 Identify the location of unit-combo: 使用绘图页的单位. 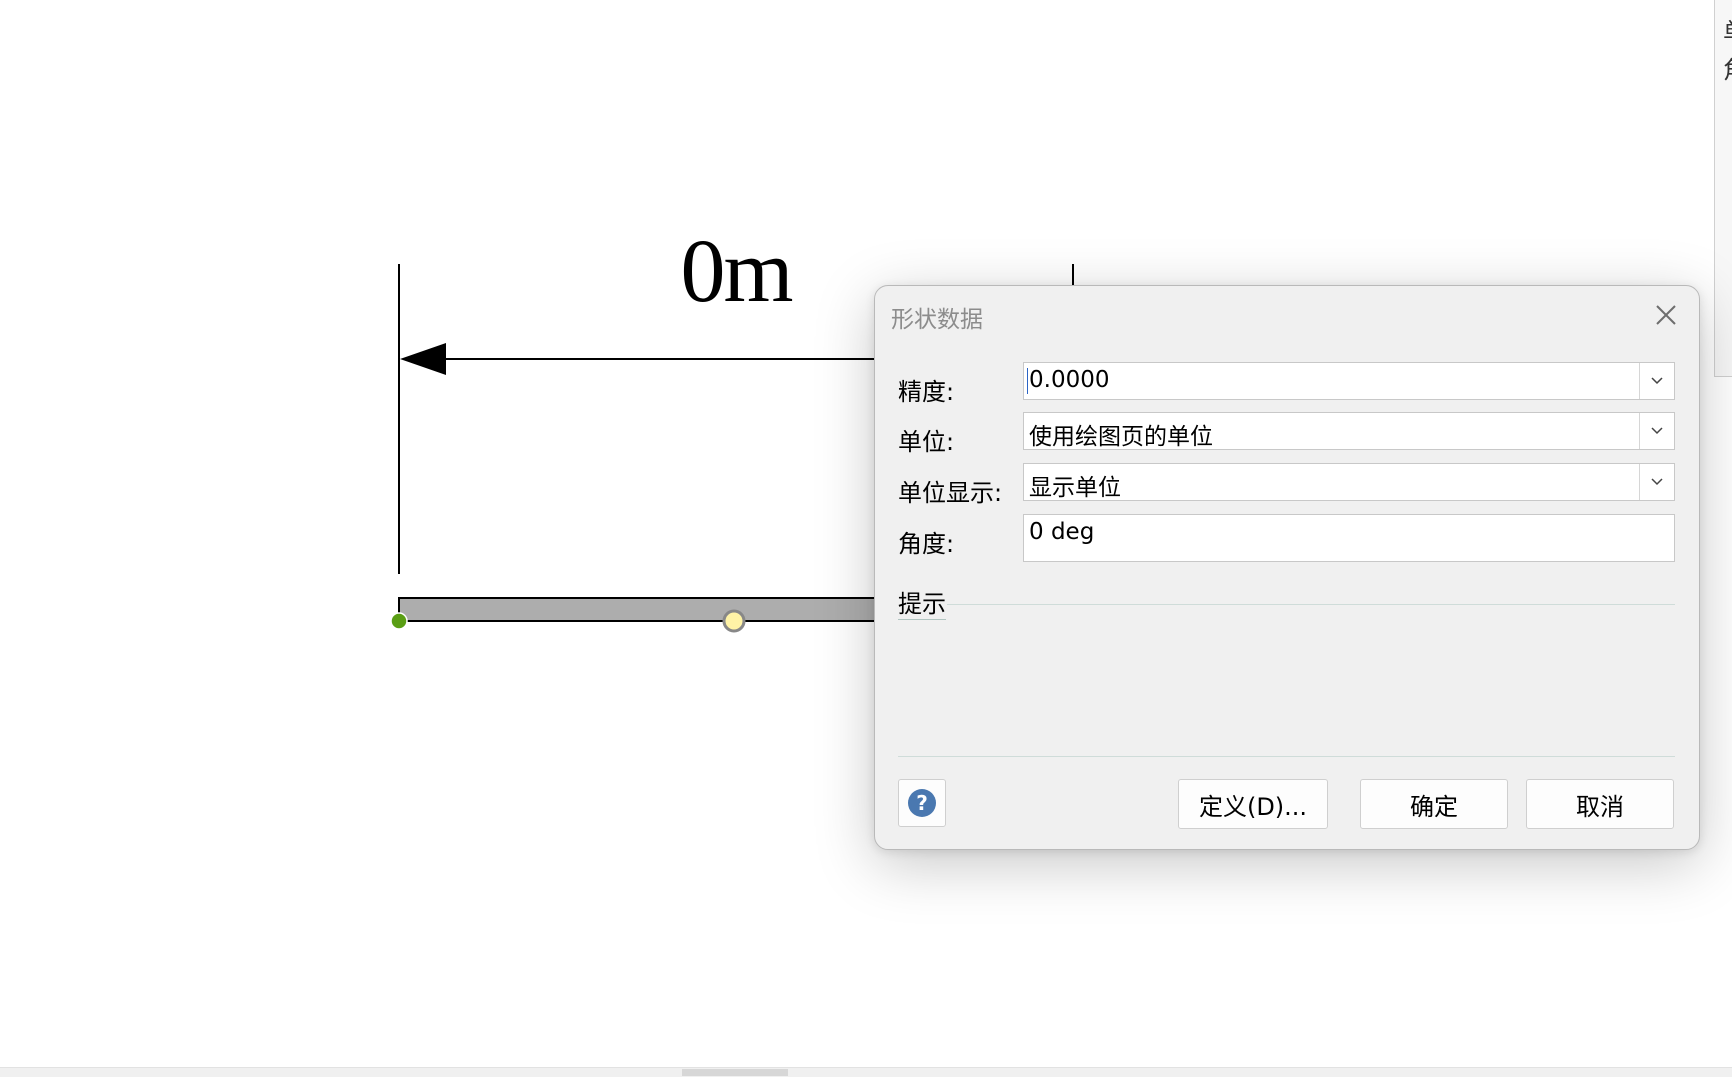
(1349, 431).